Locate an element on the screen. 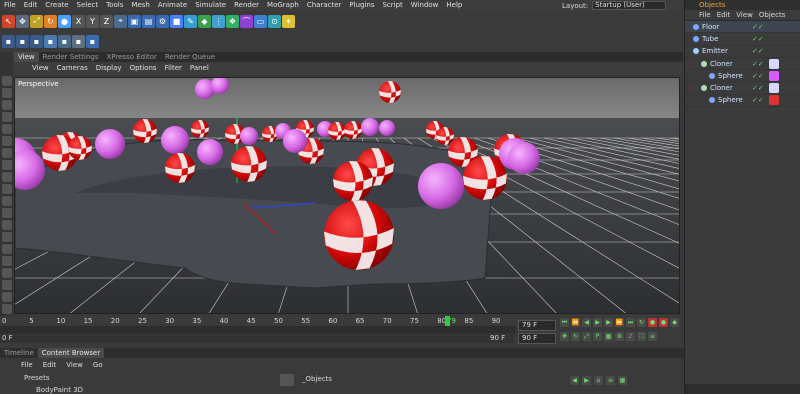  object-row: Emitter ✓✓ is located at coordinates (742, 52).